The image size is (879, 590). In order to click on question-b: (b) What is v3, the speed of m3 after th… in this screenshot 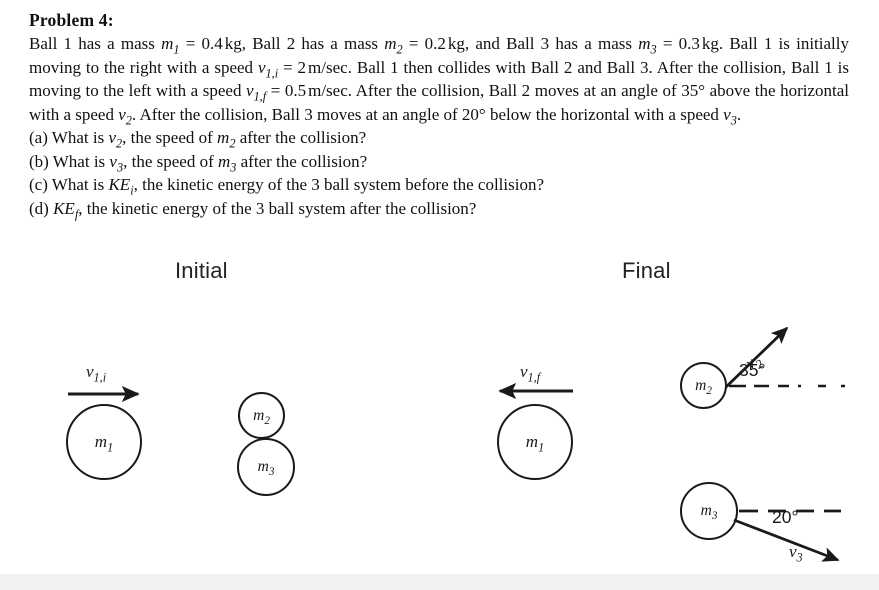, I will do `click(198, 162)`.